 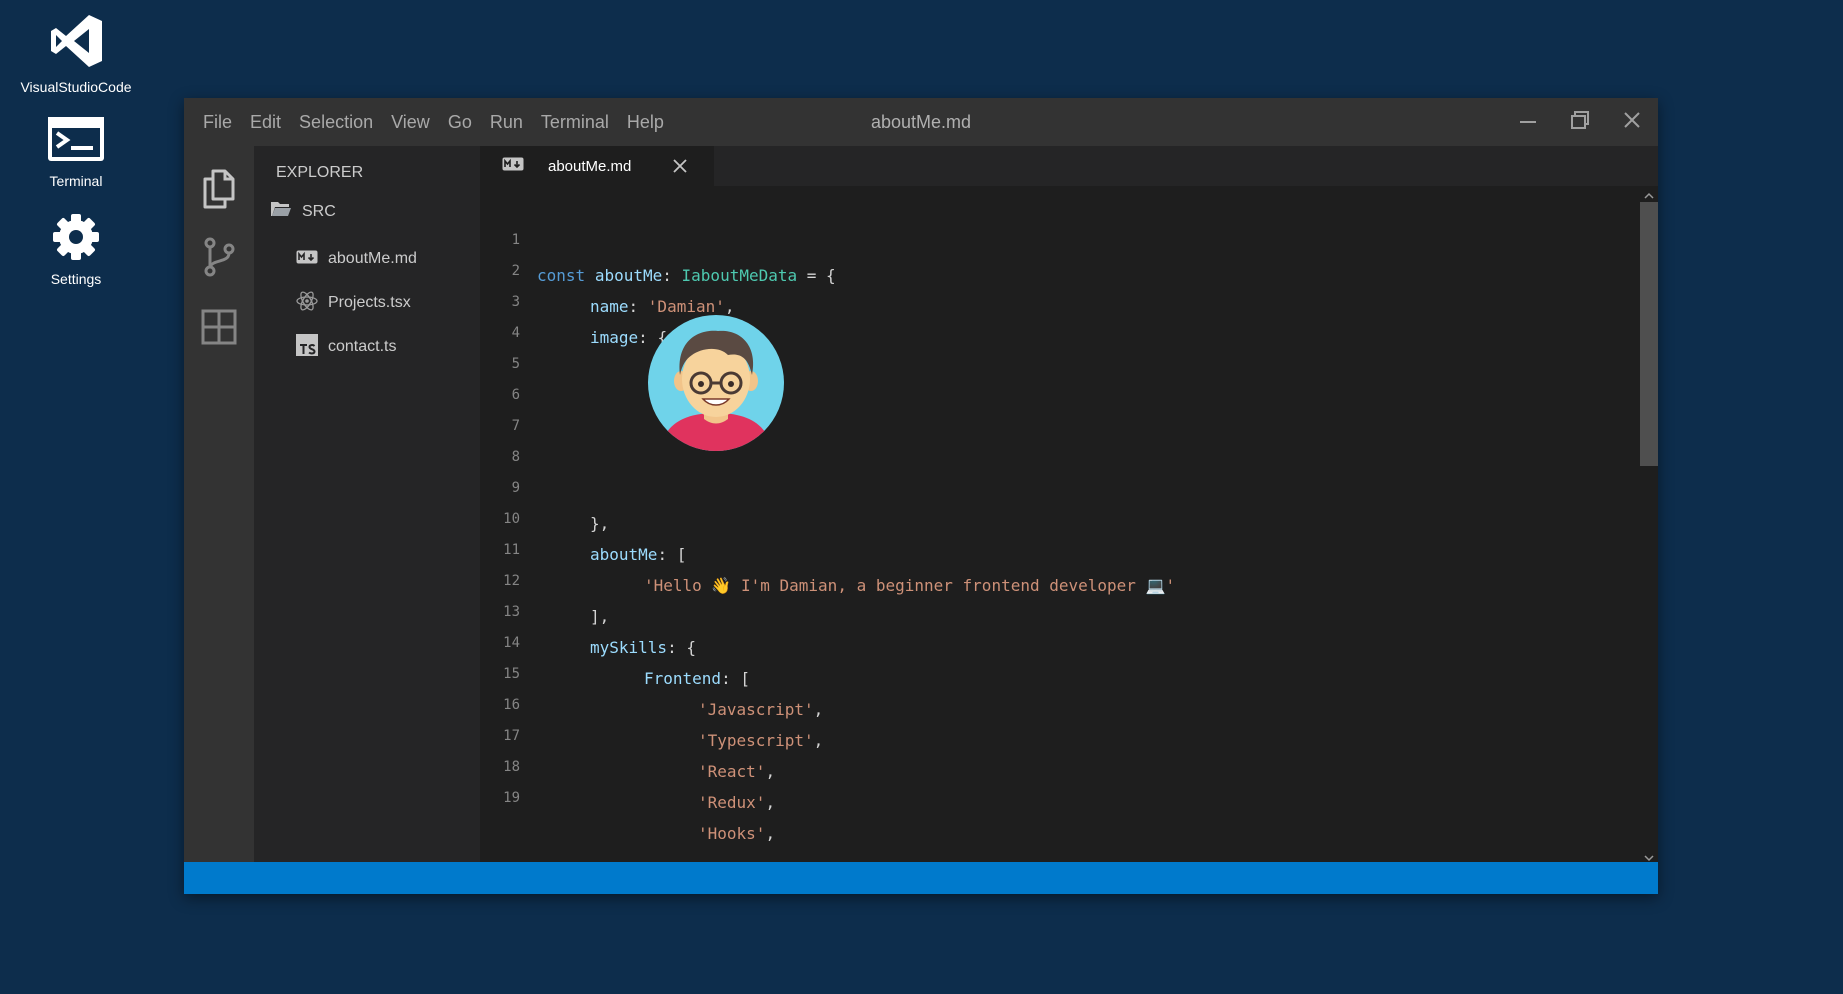 I want to click on menu-help: Help, so click(x=645, y=122).